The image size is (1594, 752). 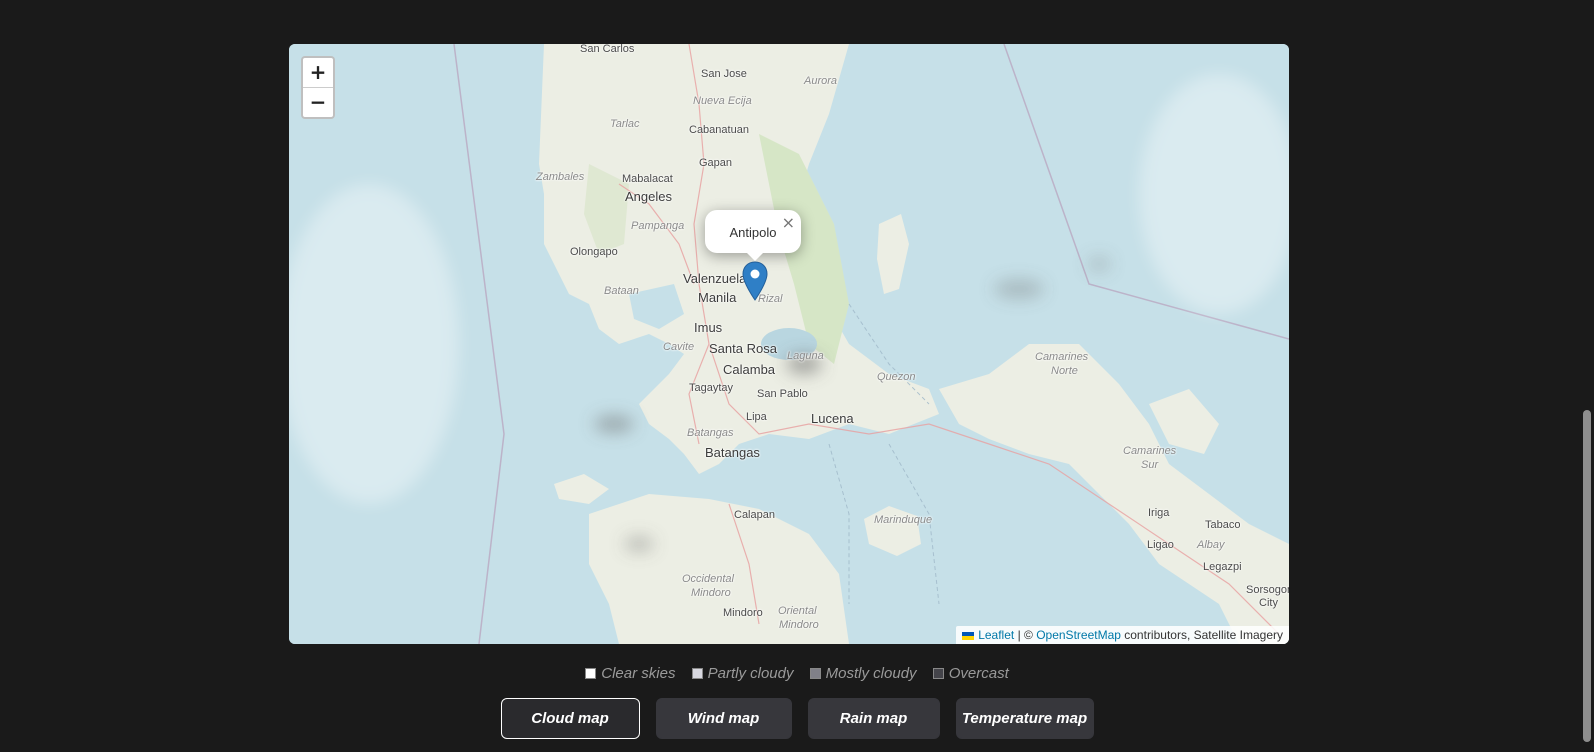 What do you see at coordinates (749, 369) in the screenshot?
I see `place-label: Calamba` at bounding box center [749, 369].